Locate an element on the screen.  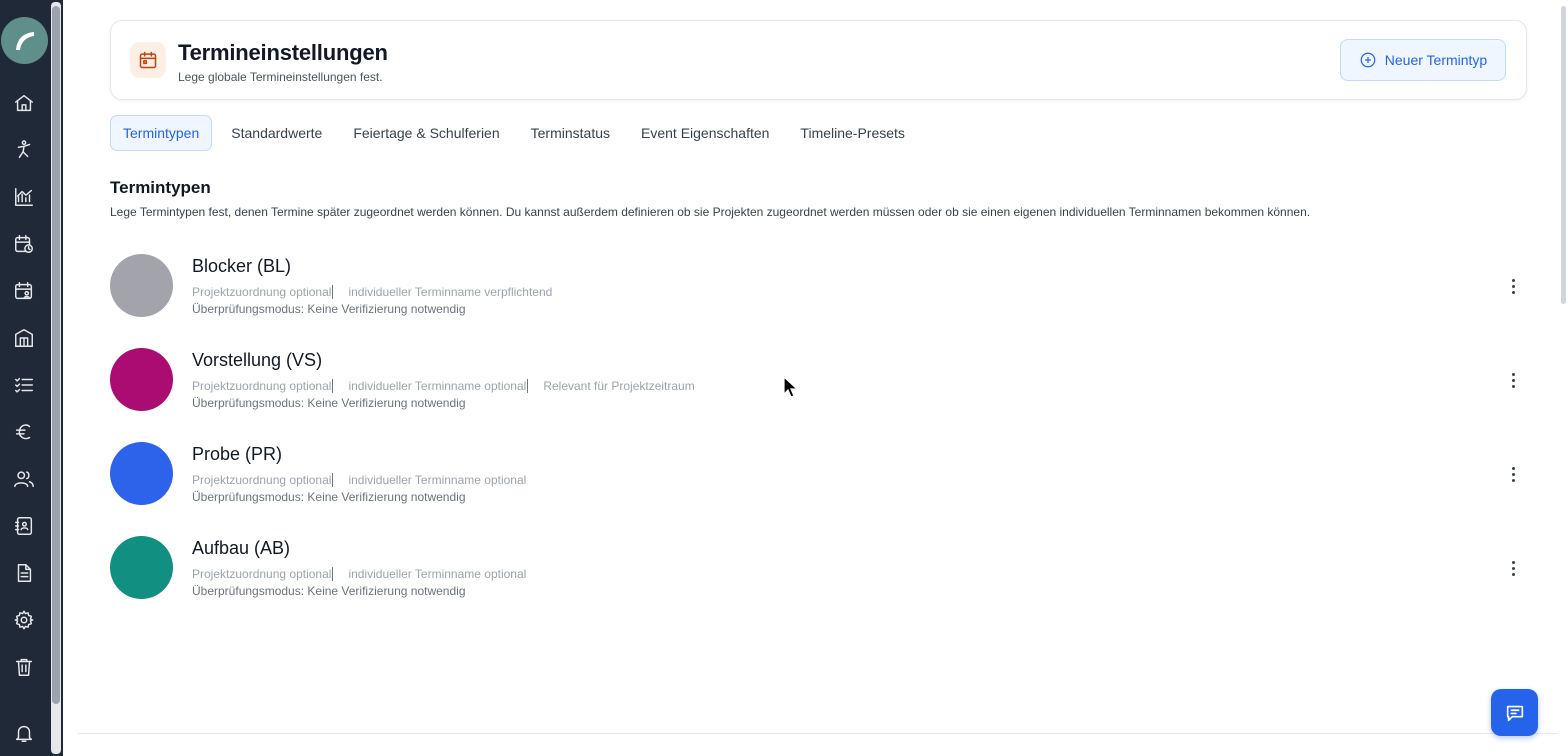
section-title: Termintypen is located at coordinates (160, 187).